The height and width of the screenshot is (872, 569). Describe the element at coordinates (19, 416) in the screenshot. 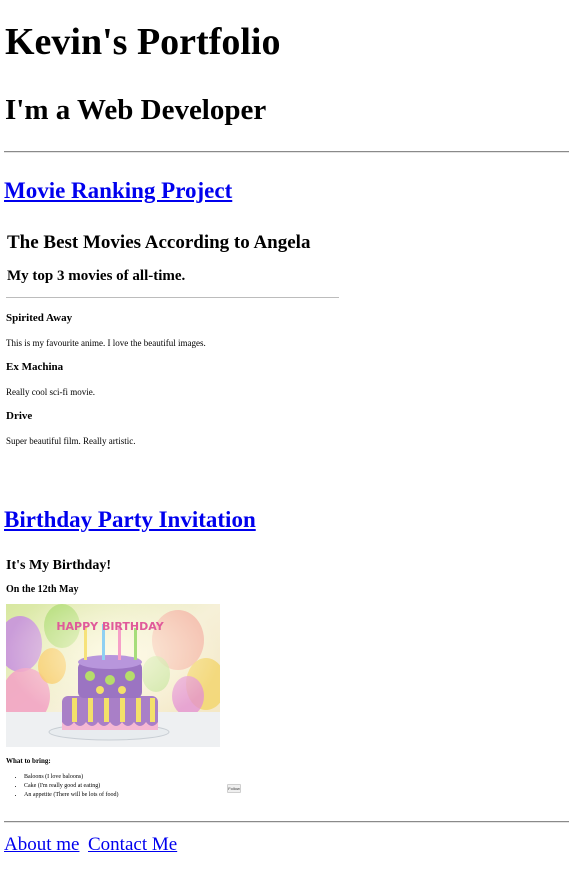

I see `movie-title: Drive` at that location.